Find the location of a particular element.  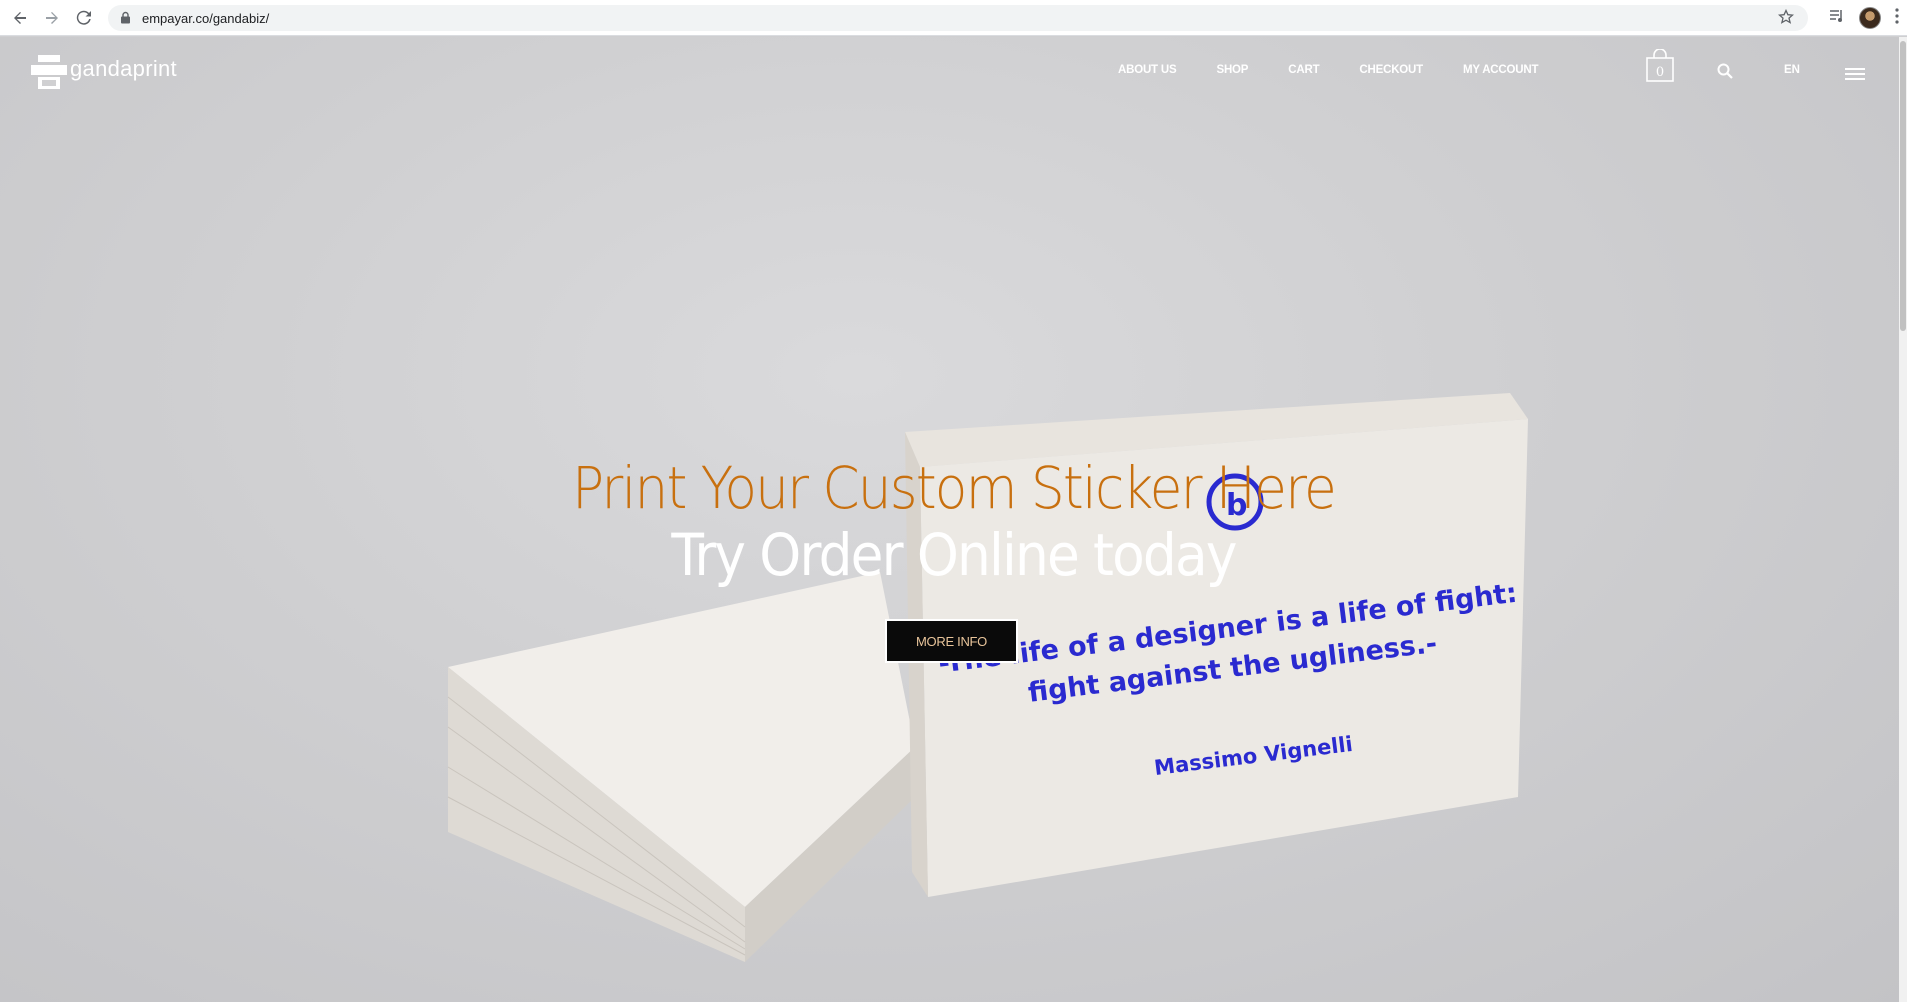

nav-shop: SHOP is located at coordinates (1232, 70).